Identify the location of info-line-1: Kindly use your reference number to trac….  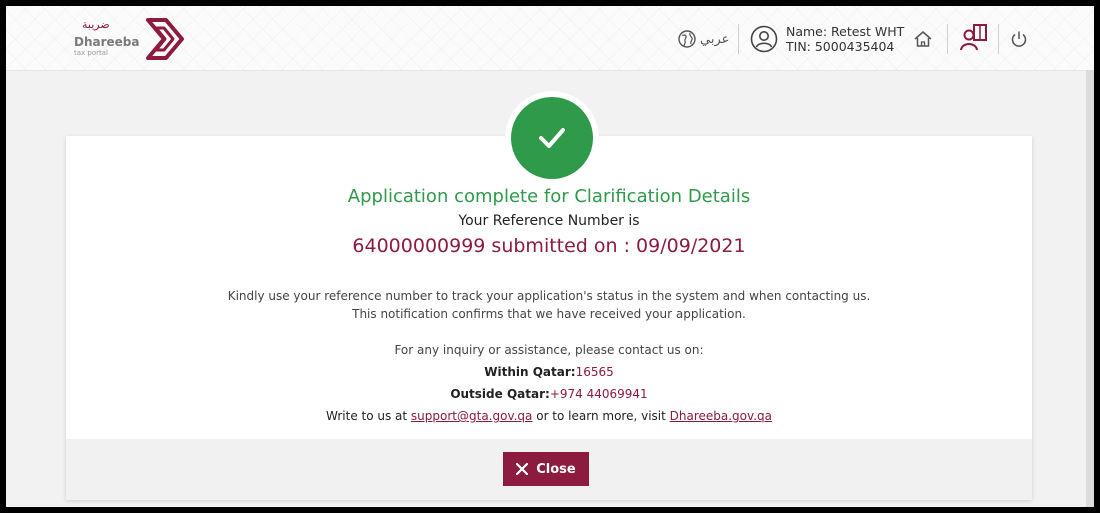
(549, 296).